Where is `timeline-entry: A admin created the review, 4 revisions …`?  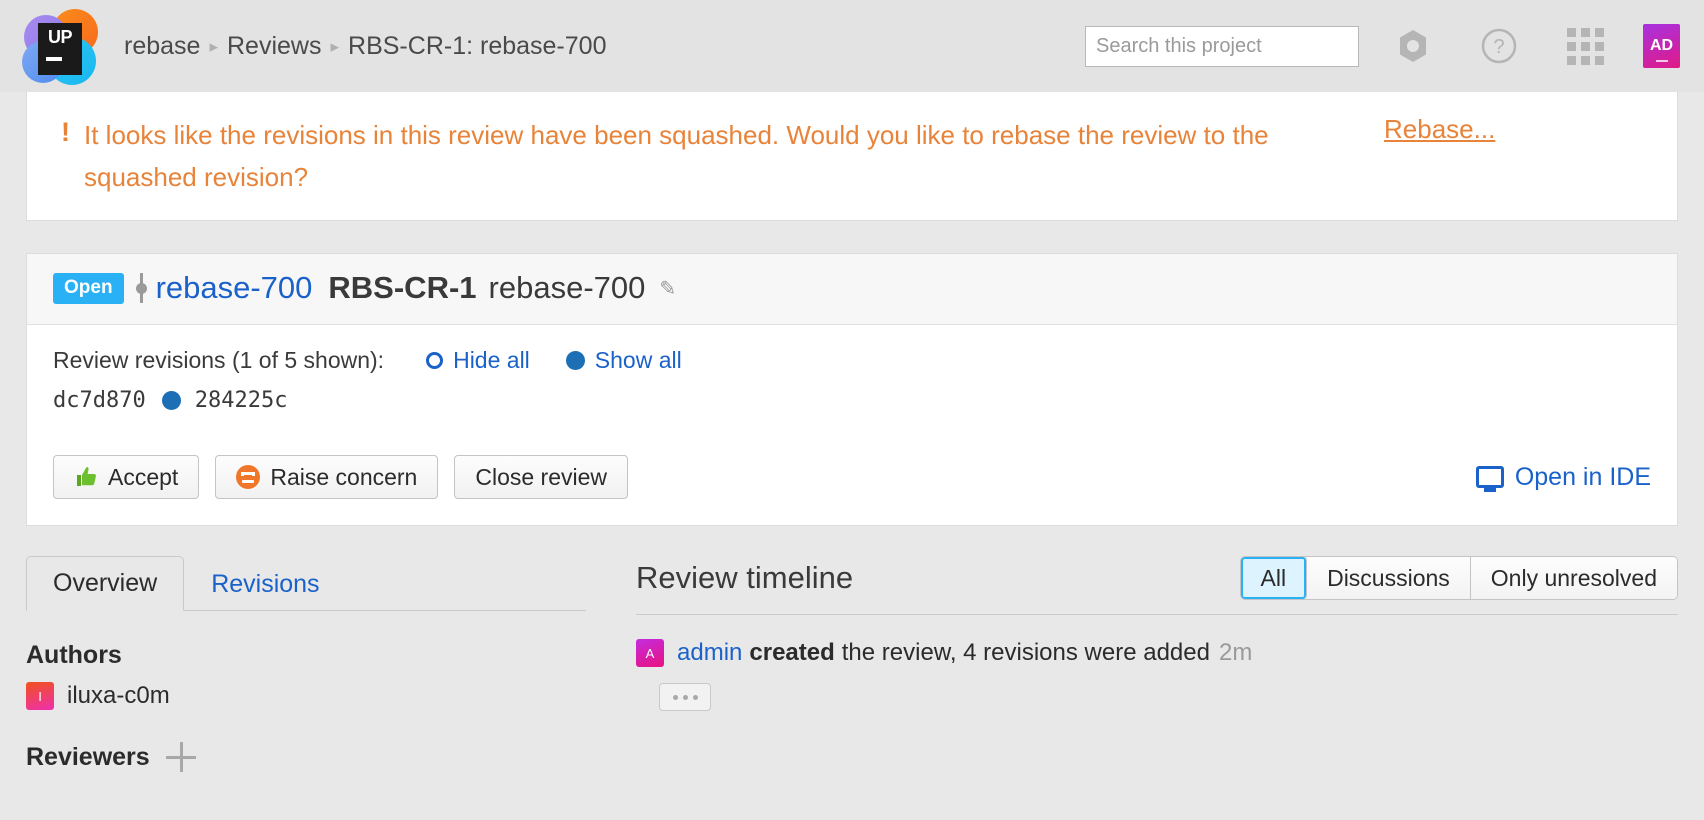 timeline-entry: A admin created the review, 4 revisions … is located at coordinates (1157, 653).